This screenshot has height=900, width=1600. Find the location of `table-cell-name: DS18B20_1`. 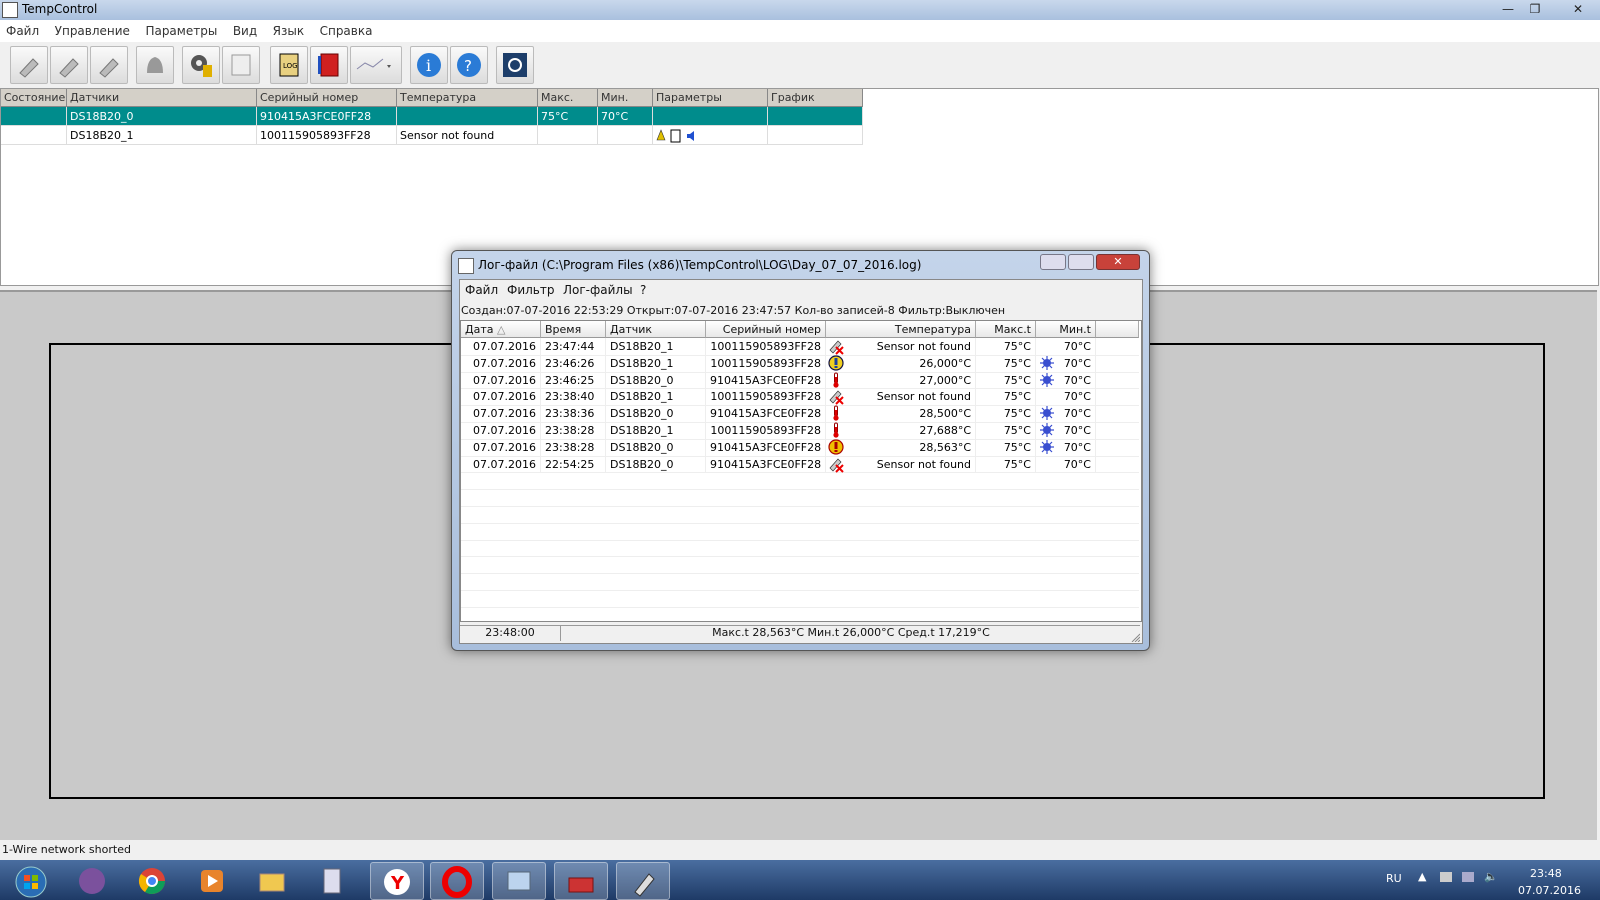

table-cell-name: DS18B20_1 is located at coordinates (162, 135).